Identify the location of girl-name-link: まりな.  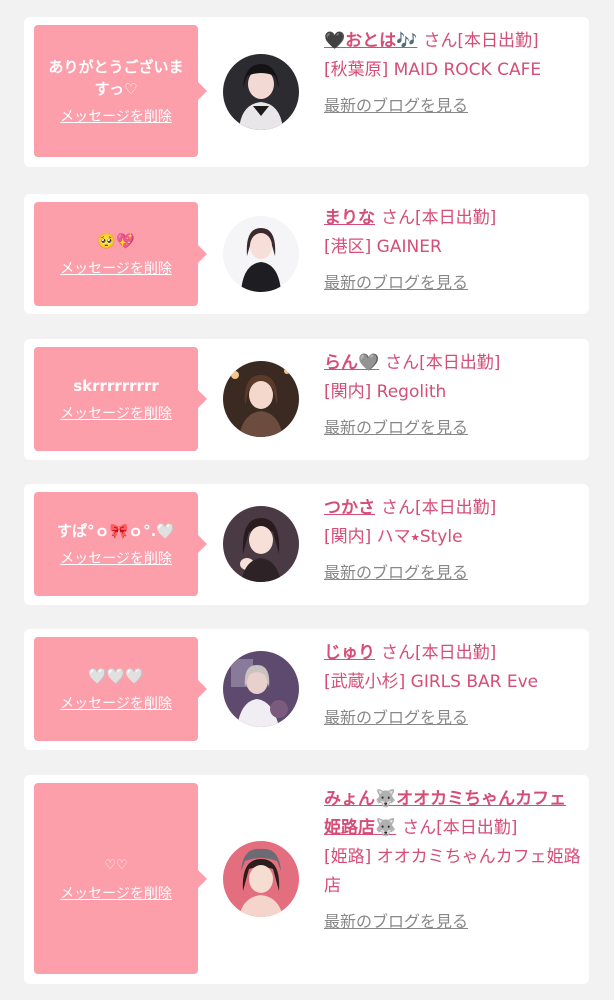
(349, 218).